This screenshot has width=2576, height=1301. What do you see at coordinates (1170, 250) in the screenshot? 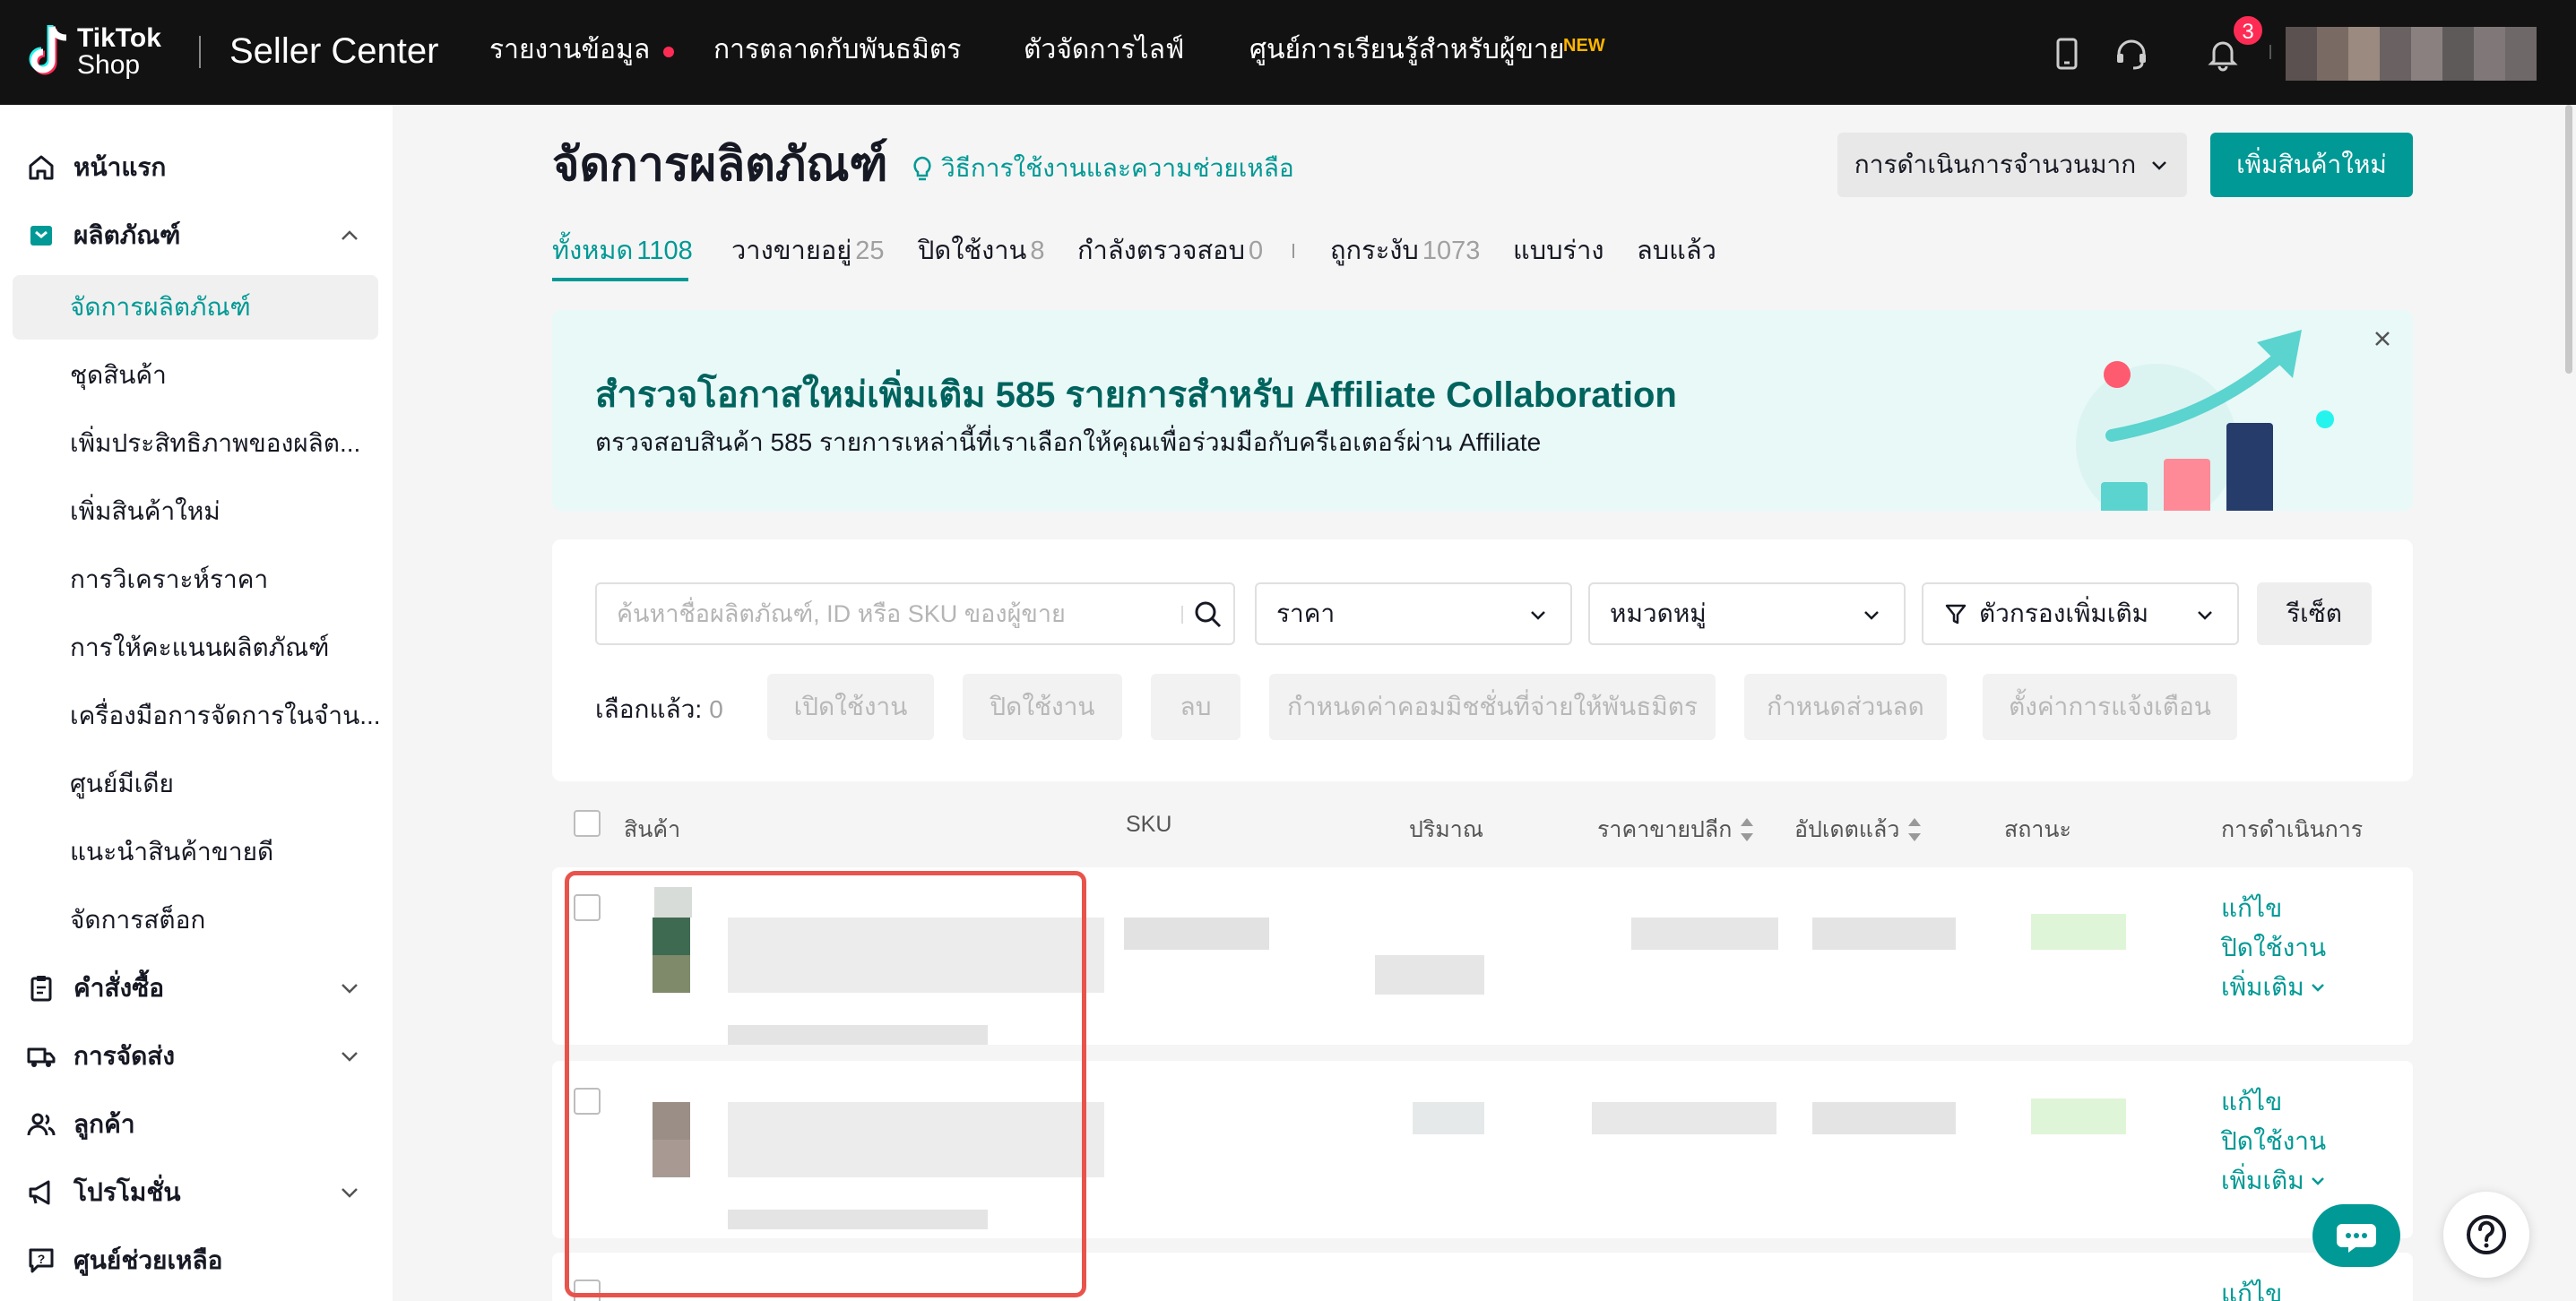
I see `tab-reviewing: กำลังตรวจสอบ 0` at bounding box center [1170, 250].